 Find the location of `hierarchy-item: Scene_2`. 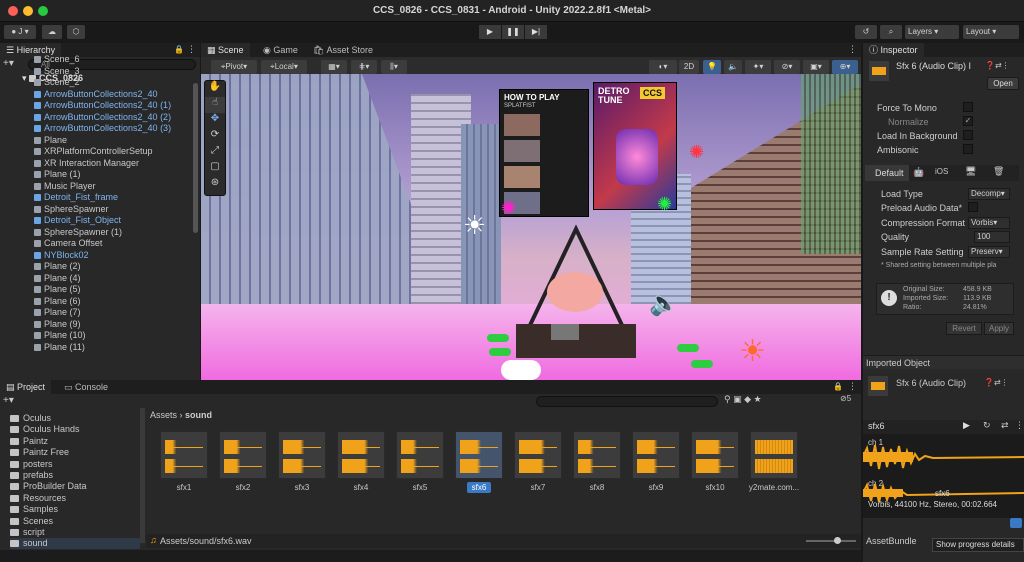

hierarchy-item: Scene_2 is located at coordinates (57, 82).